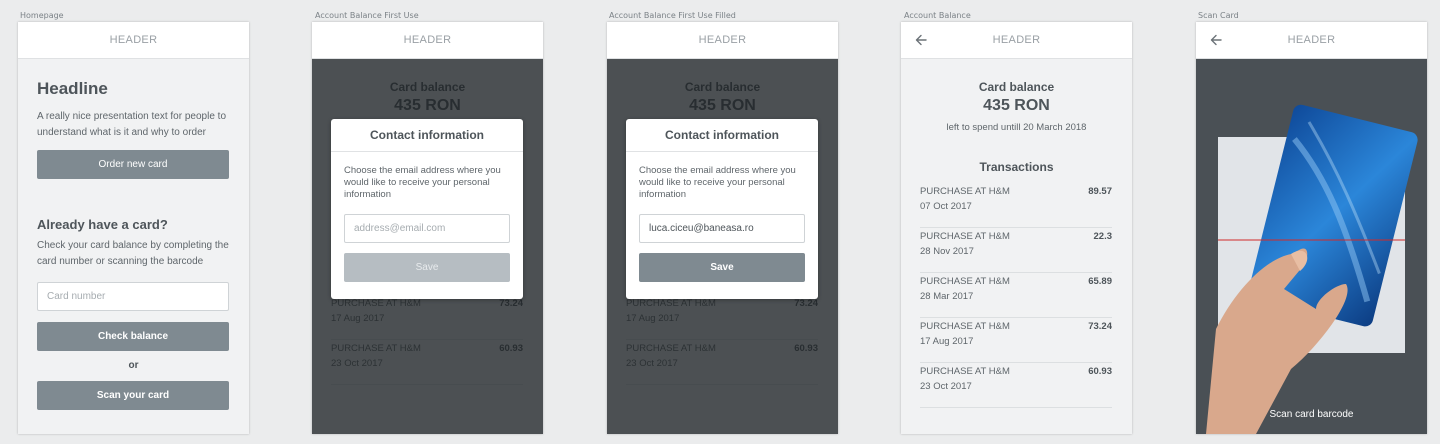 This screenshot has height=444, width=1440. Describe the element at coordinates (72, 88) in the screenshot. I see `headline: Headline` at that location.